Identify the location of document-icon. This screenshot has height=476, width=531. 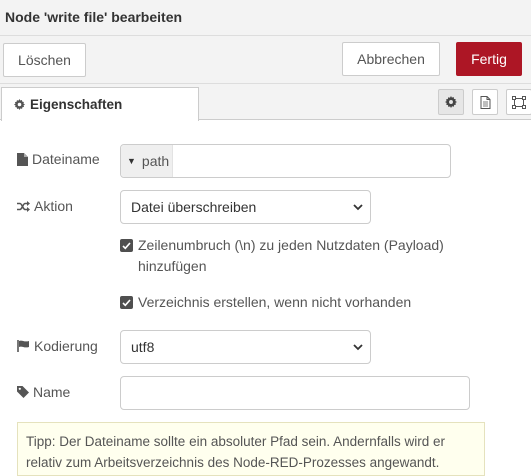
(485, 102).